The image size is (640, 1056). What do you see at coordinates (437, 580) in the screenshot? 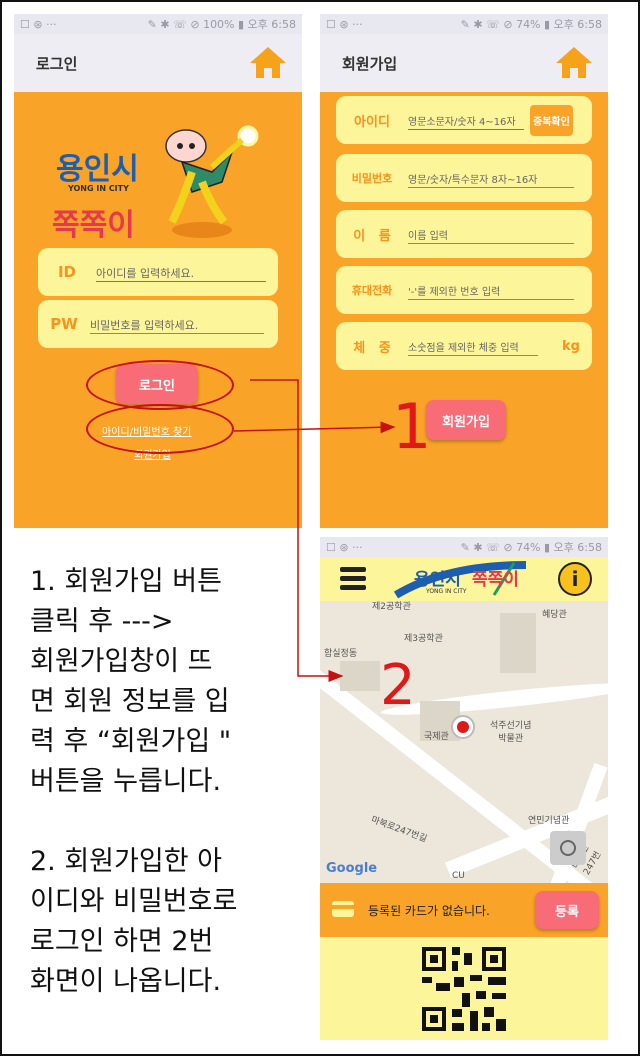
I see `map-logo-title: 용인시` at bounding box center [437, 580].